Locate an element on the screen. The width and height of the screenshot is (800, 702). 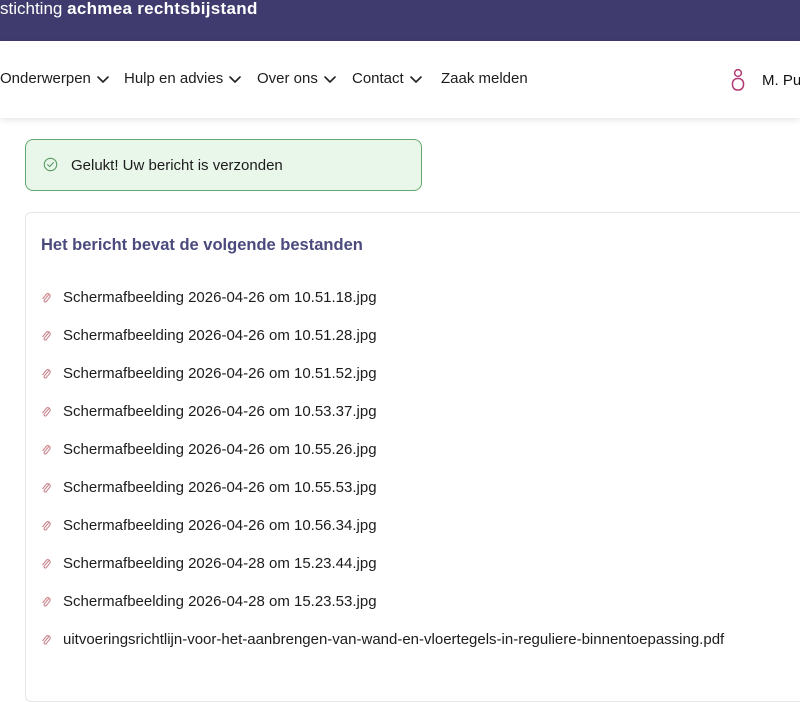
nav-item-label: Contact is located at coordinates (378, 78).